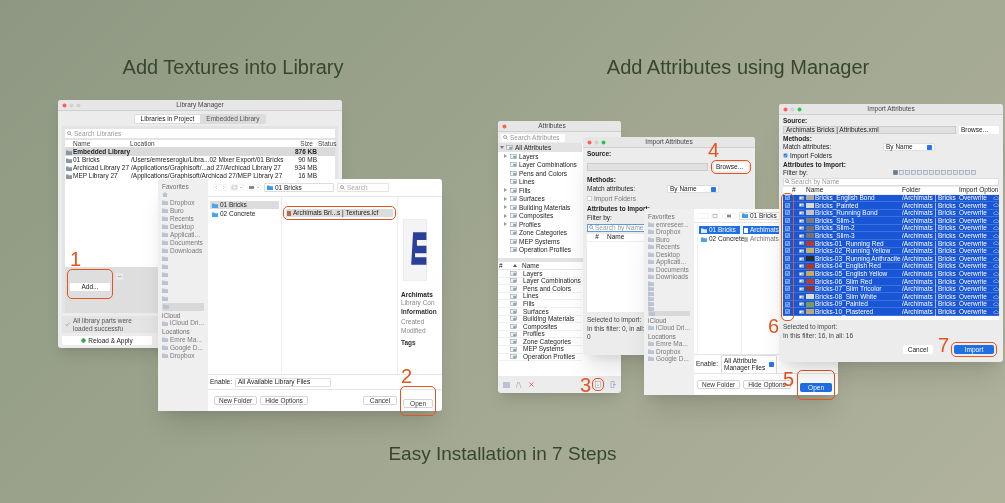 Image resolution: width=1005 pixels, height=503 pixels. What do you see at coordinates (502, 454) in the screenshot?
I see `footer-heading: Easy Installation in 7 Steps` at bounding box center [502, 454].